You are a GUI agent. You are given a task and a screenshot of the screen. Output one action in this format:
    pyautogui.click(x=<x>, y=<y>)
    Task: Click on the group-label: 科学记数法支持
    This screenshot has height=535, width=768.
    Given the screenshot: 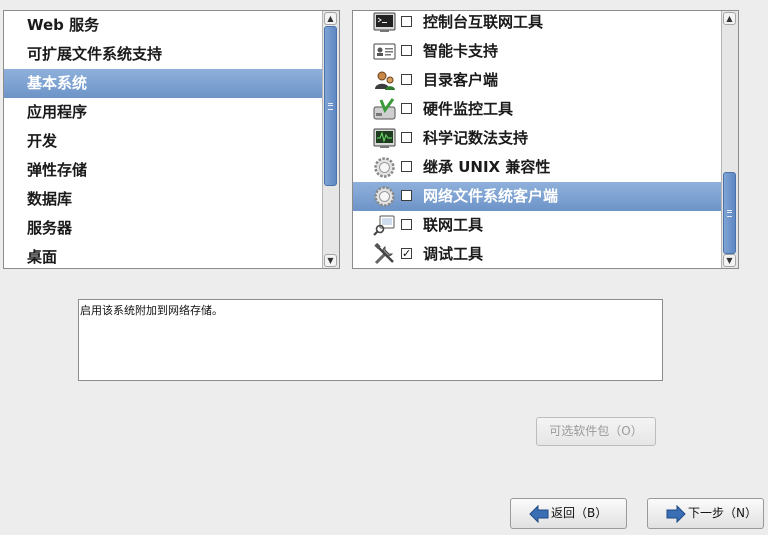 What is the action you would take?
    pyautogui.click(x=476, y=138)
    